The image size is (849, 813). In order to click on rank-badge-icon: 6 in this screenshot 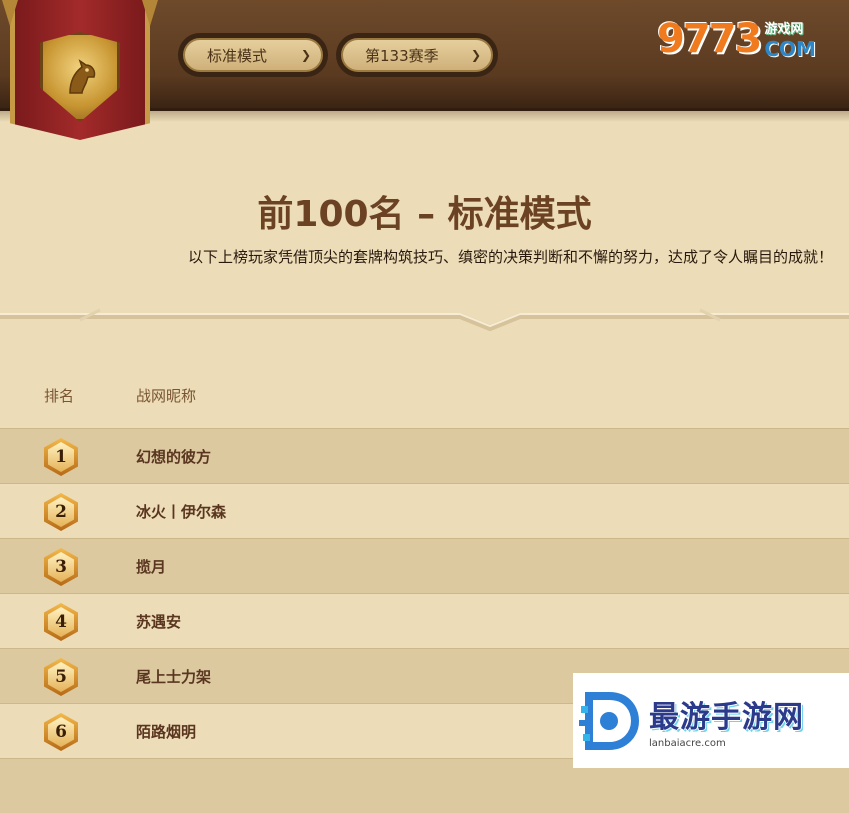, I will do `click(61, 732)`.